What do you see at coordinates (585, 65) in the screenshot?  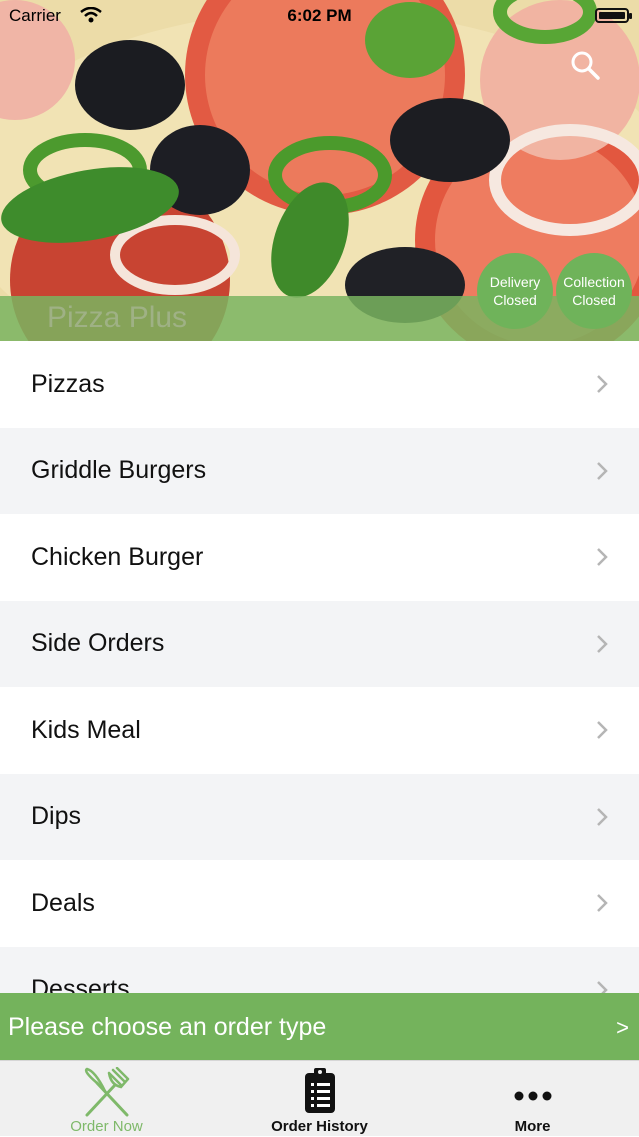 I see `search-icon` at bounding box center [585, 65].